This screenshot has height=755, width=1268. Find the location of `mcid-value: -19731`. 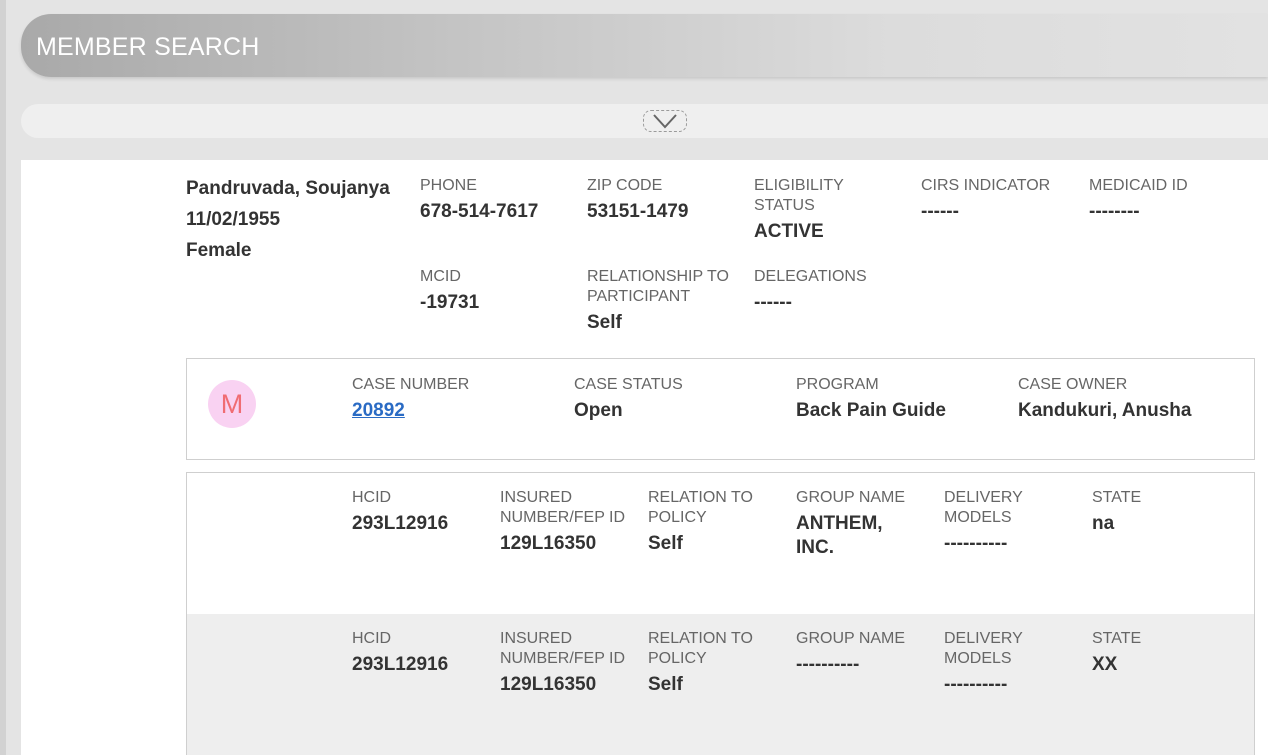

mcid-value: -19731 is located at coordinates (450, 302).